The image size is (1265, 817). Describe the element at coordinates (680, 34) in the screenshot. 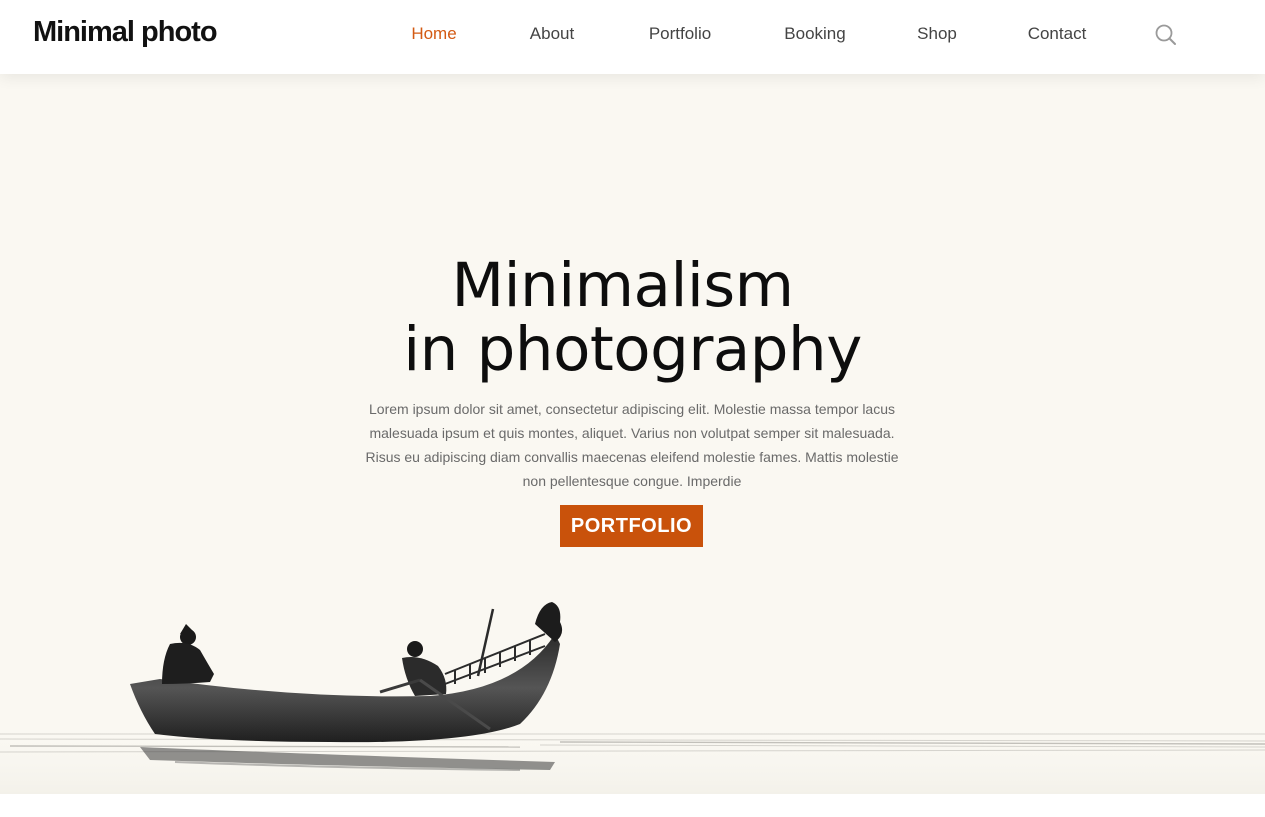

I see `nav-item-portfolio: Portfolio` at that location.